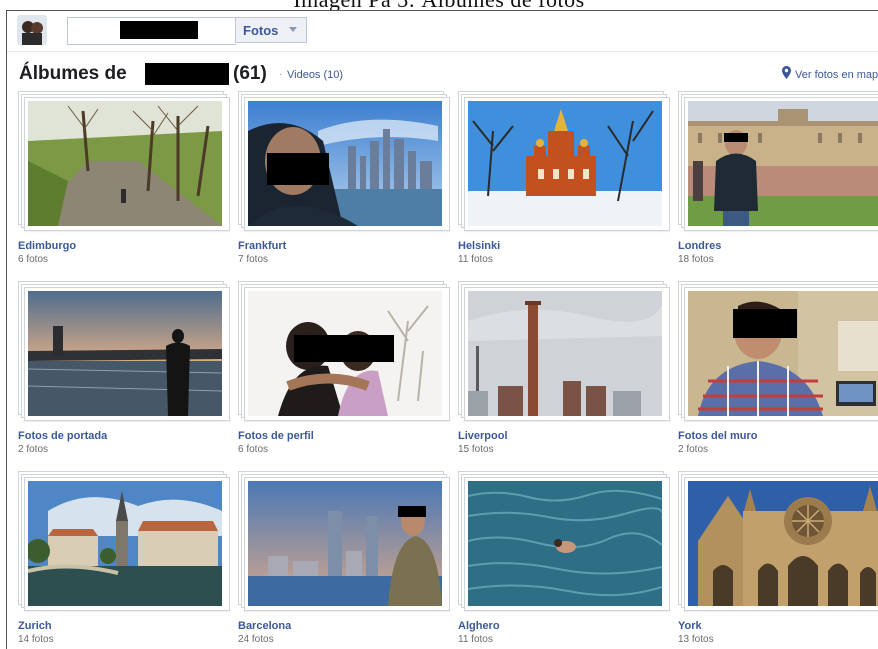  What do you see at coordinates (271, 30) in the screenshot?
I see `fotos-dropdown-button: Fotos` at bounding box center [271, 30].